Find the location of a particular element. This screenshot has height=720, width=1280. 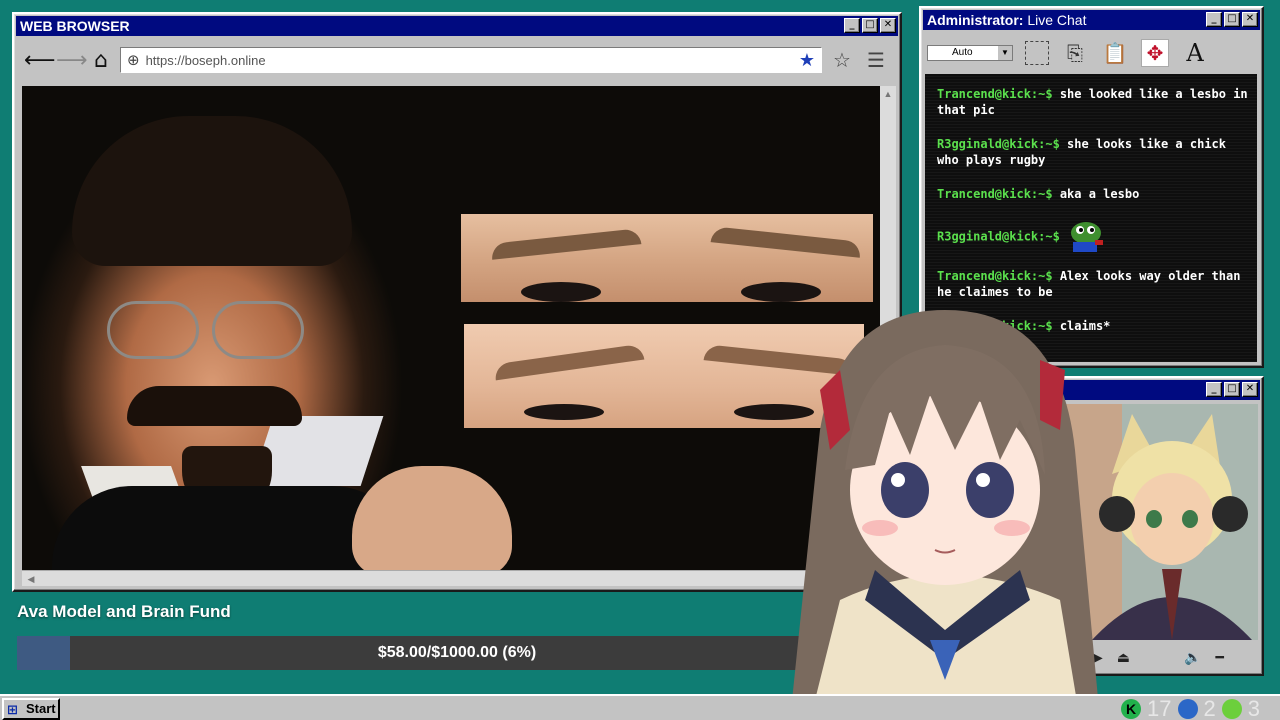

fund-progress-text: $58.00/$1000.00 (6%) is located at coordinates (457, 652).